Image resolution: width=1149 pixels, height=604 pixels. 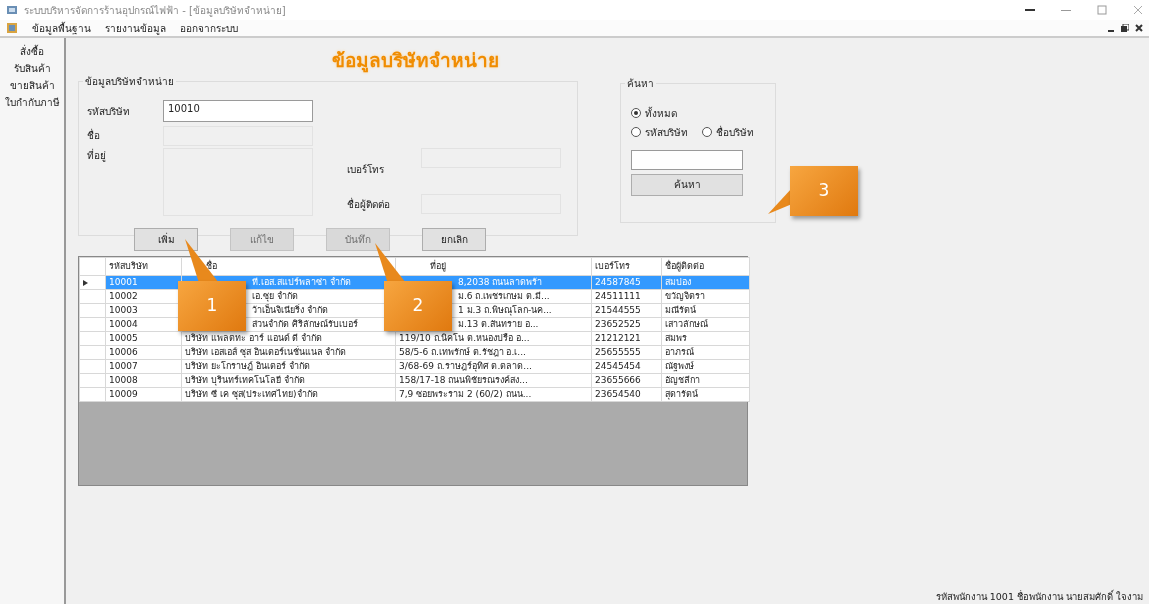 What do you see at coordinates (366, 170) in the screenshot?
I see `field-label: เบอร์โทร` at bounding box center [366, 170].